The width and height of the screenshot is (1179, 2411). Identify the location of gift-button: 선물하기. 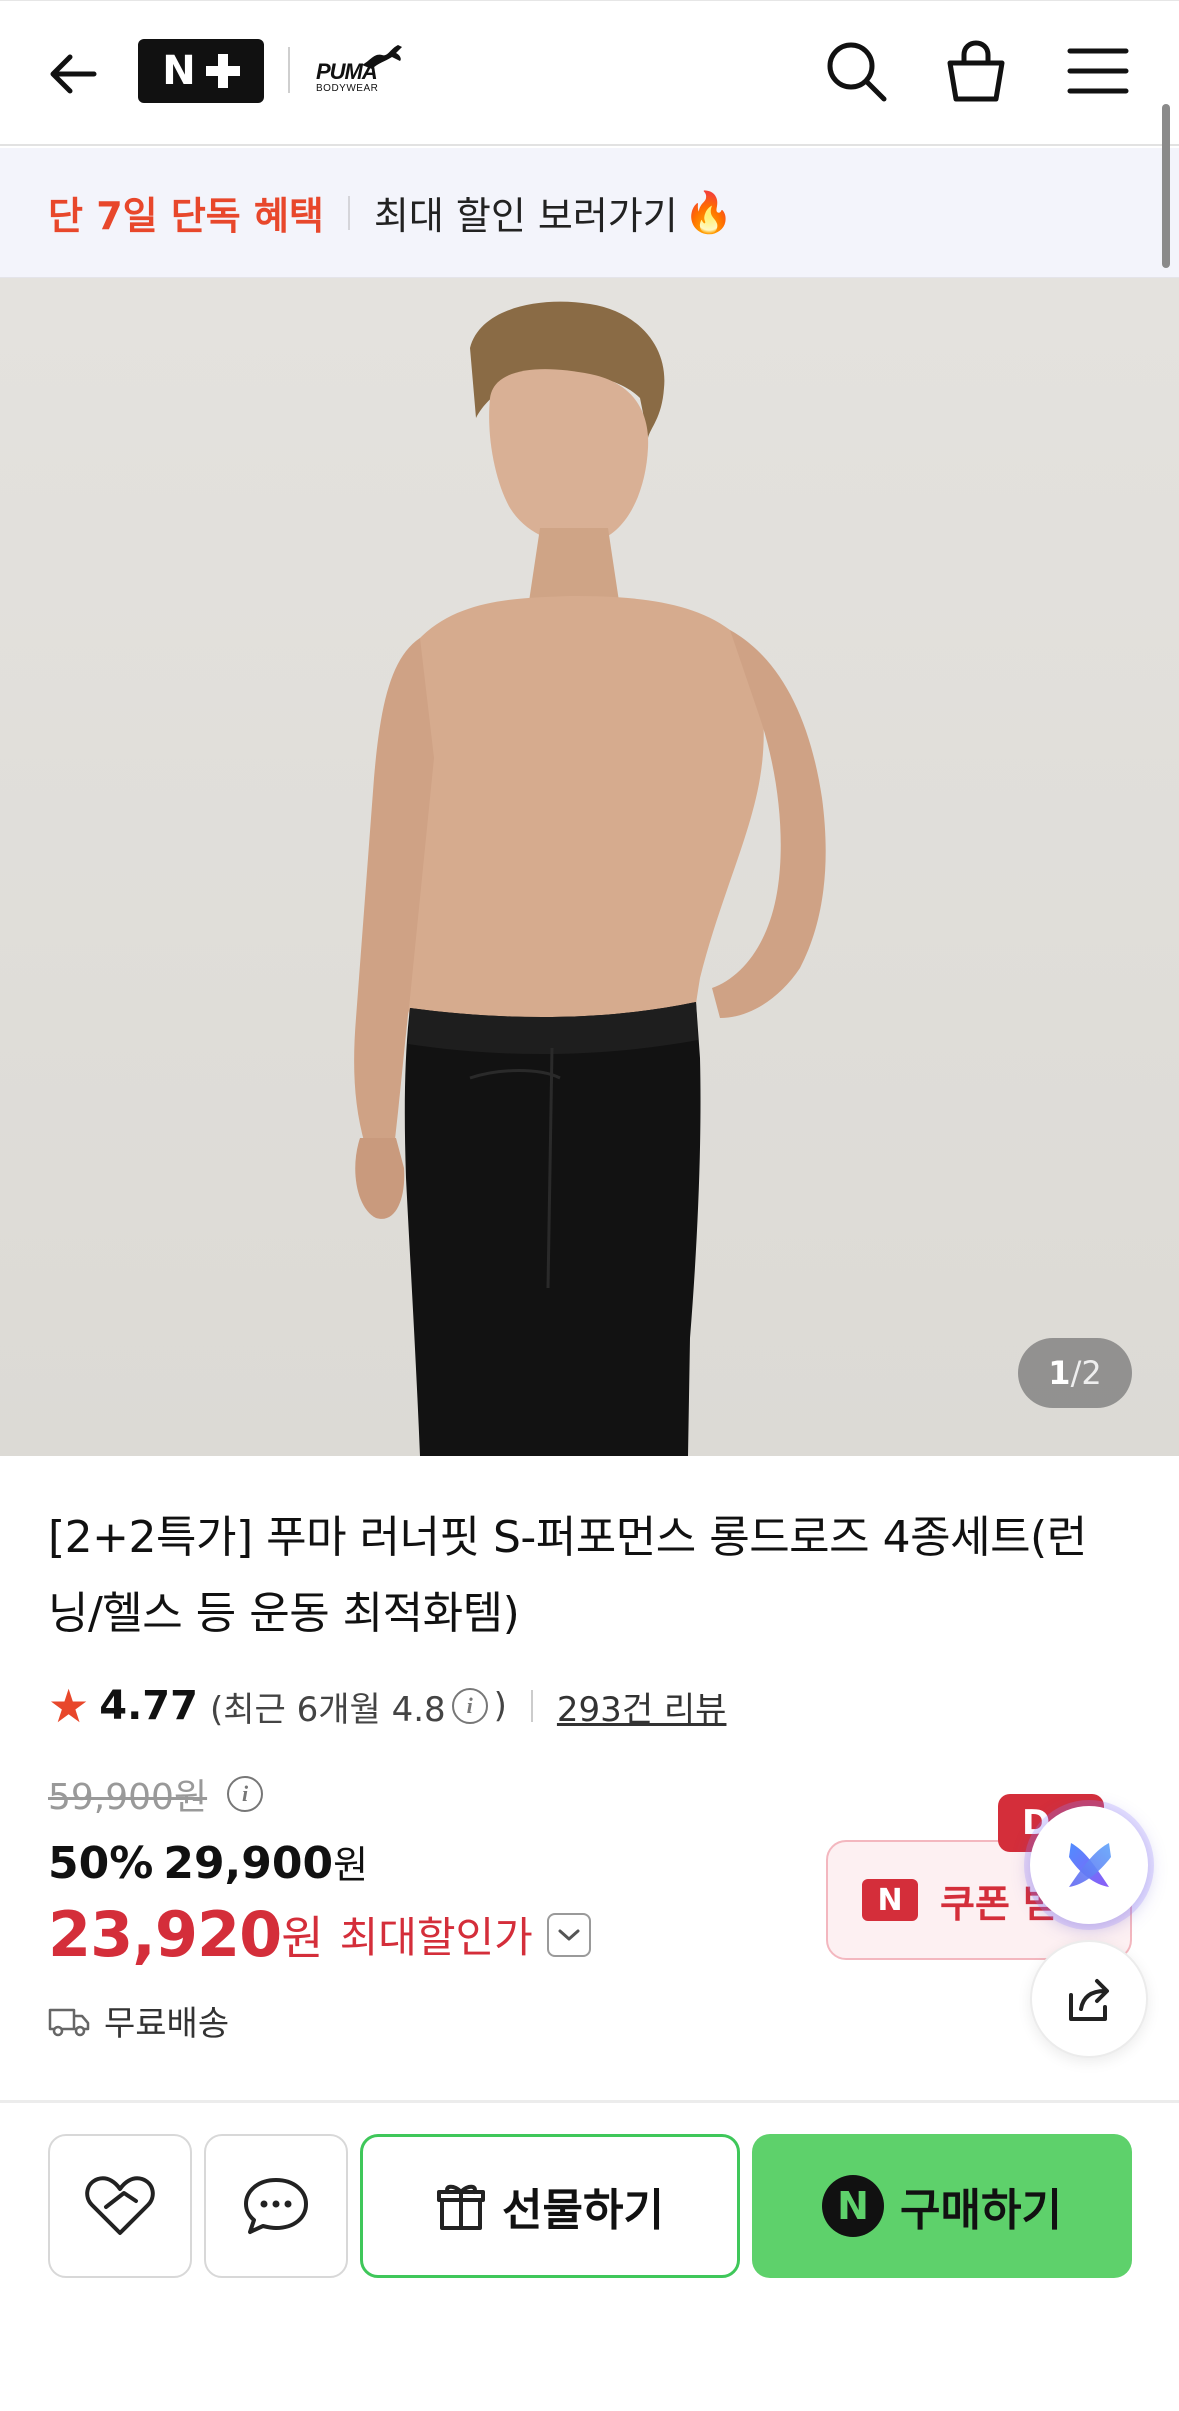
(550, 2206).